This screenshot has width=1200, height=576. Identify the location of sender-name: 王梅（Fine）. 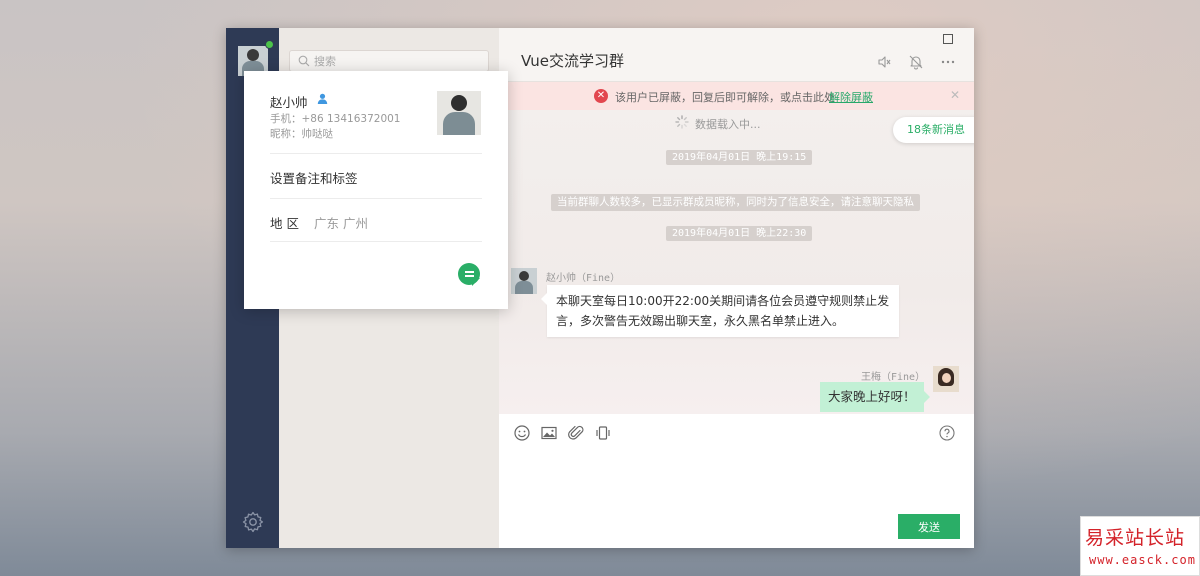
(893, 377).